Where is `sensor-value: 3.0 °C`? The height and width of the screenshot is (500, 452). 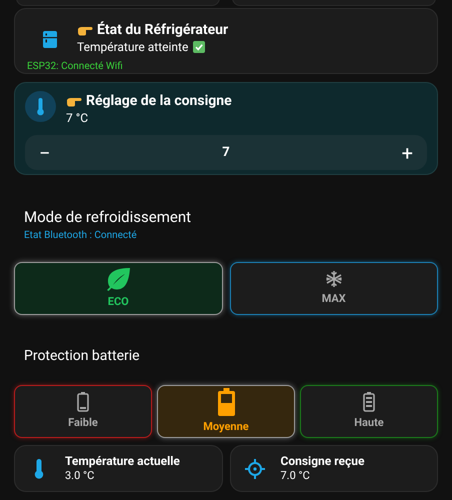 sensor-value: 3.0 °C is located at coordinates (79, 476).